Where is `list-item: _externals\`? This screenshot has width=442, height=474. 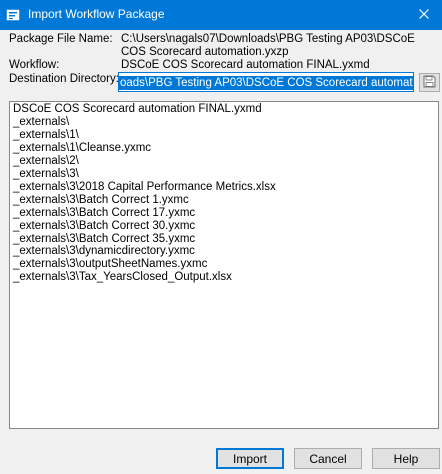 list-item: _externals\ is located at coordinates (224, 122).